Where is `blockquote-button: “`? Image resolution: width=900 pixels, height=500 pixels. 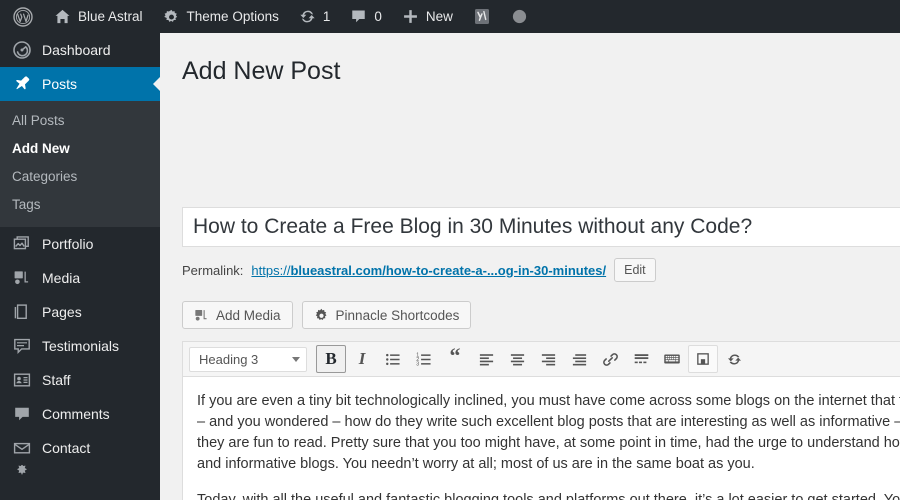 blockquote-button: “ is located at coordinates (455, 359).